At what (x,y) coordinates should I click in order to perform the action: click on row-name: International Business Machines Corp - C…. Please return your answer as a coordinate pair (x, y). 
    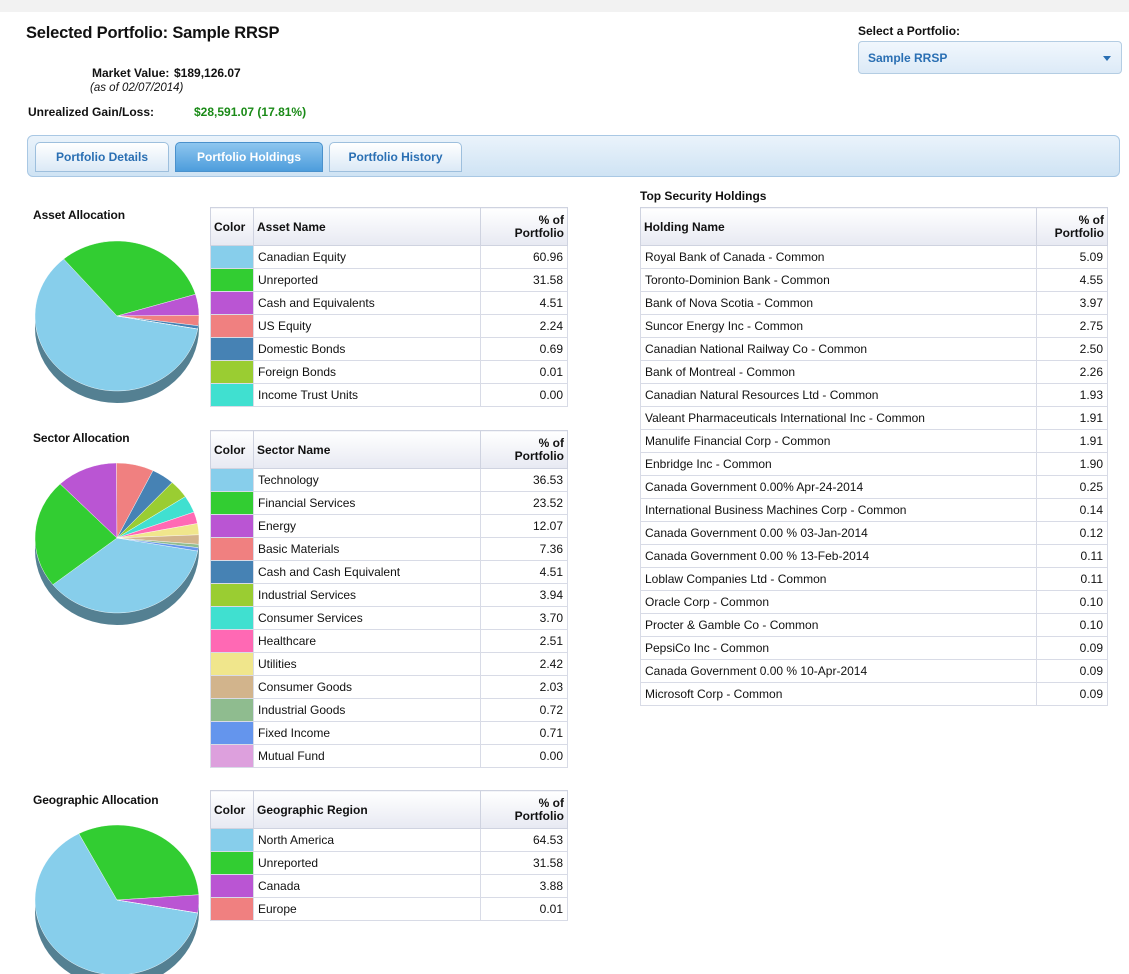
    Looking at the image, I should click on (838, 510).